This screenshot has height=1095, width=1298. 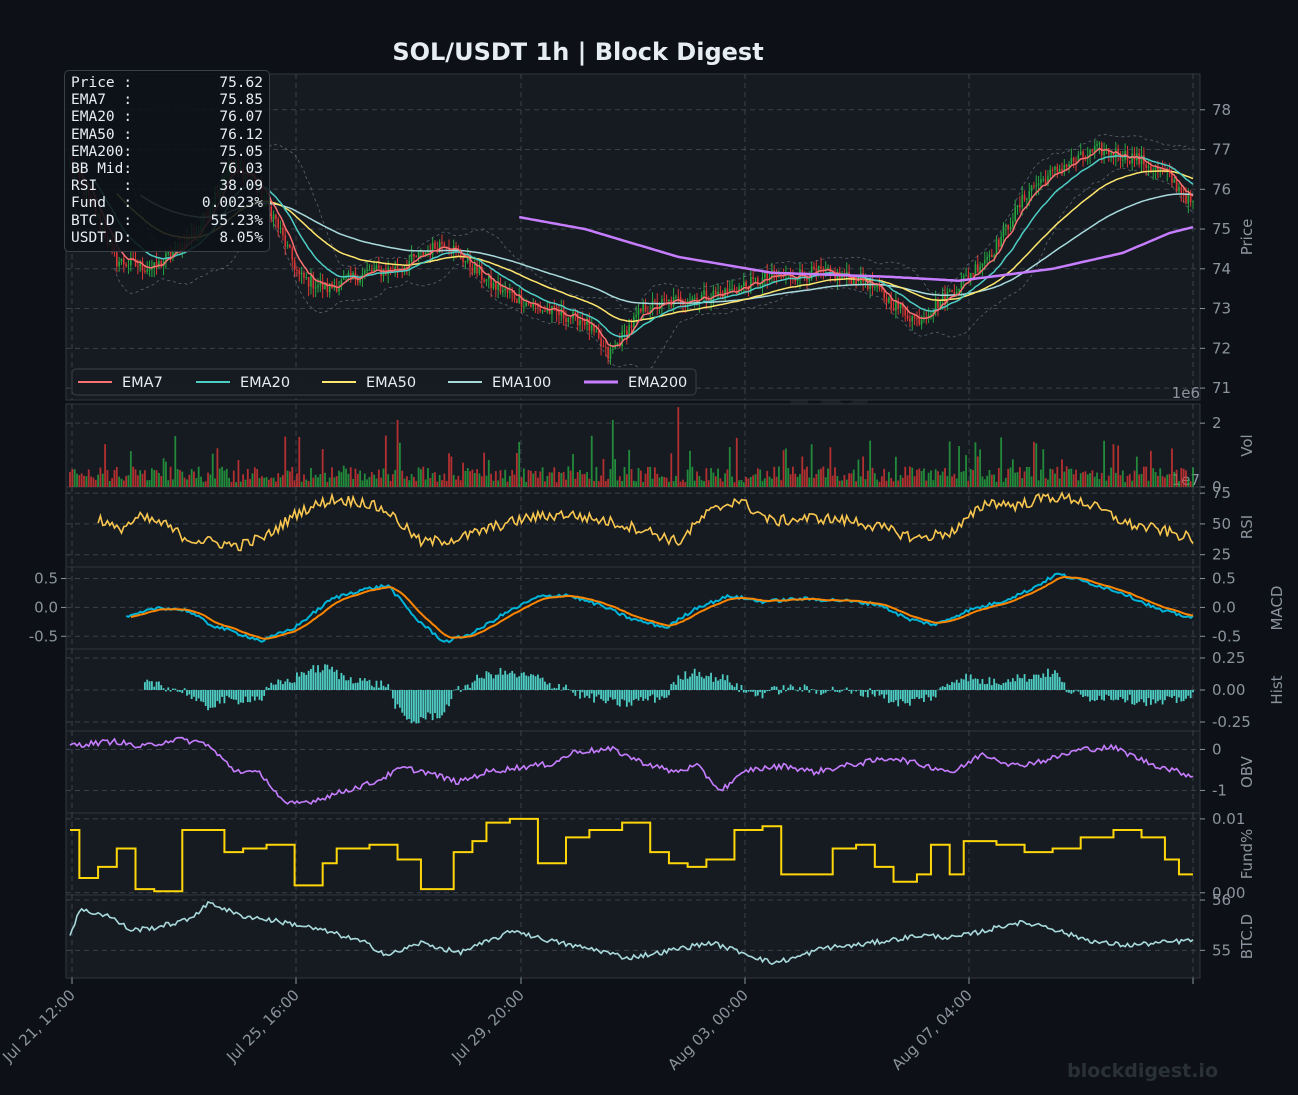 I want to click on y-tick-label: 75, so click(x=1221, y=493).